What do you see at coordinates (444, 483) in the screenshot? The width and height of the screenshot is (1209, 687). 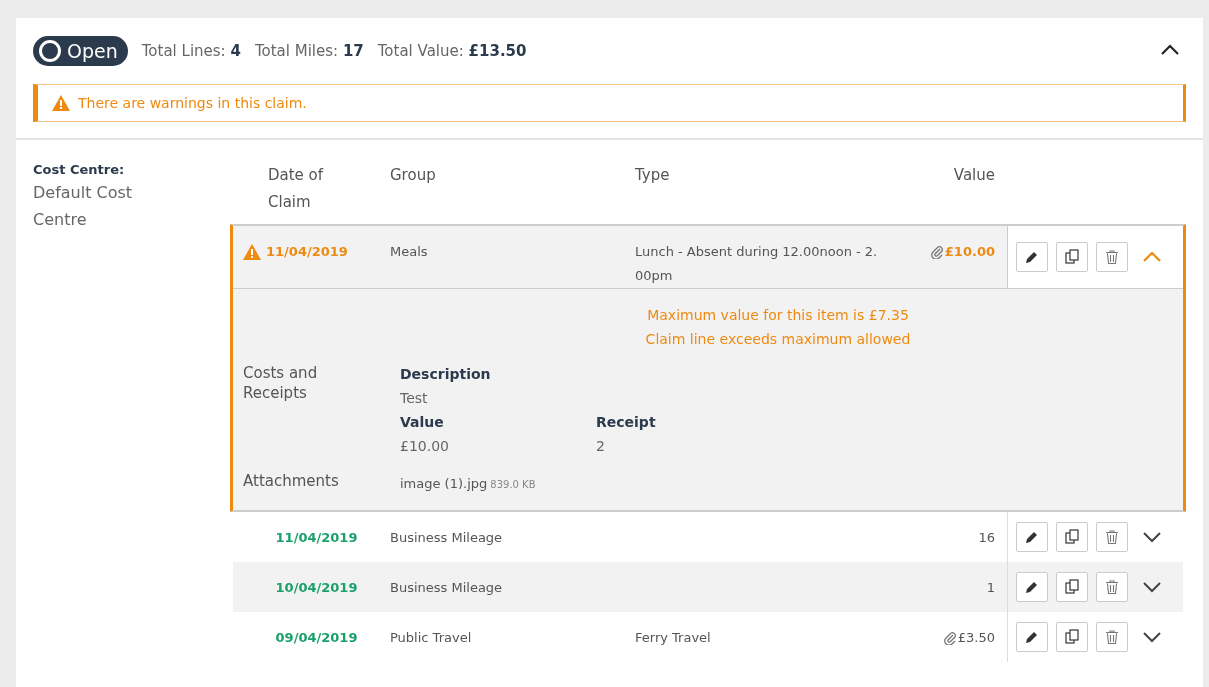 I see `file-link: image (1).jpg` at bounding box center [444, 483].